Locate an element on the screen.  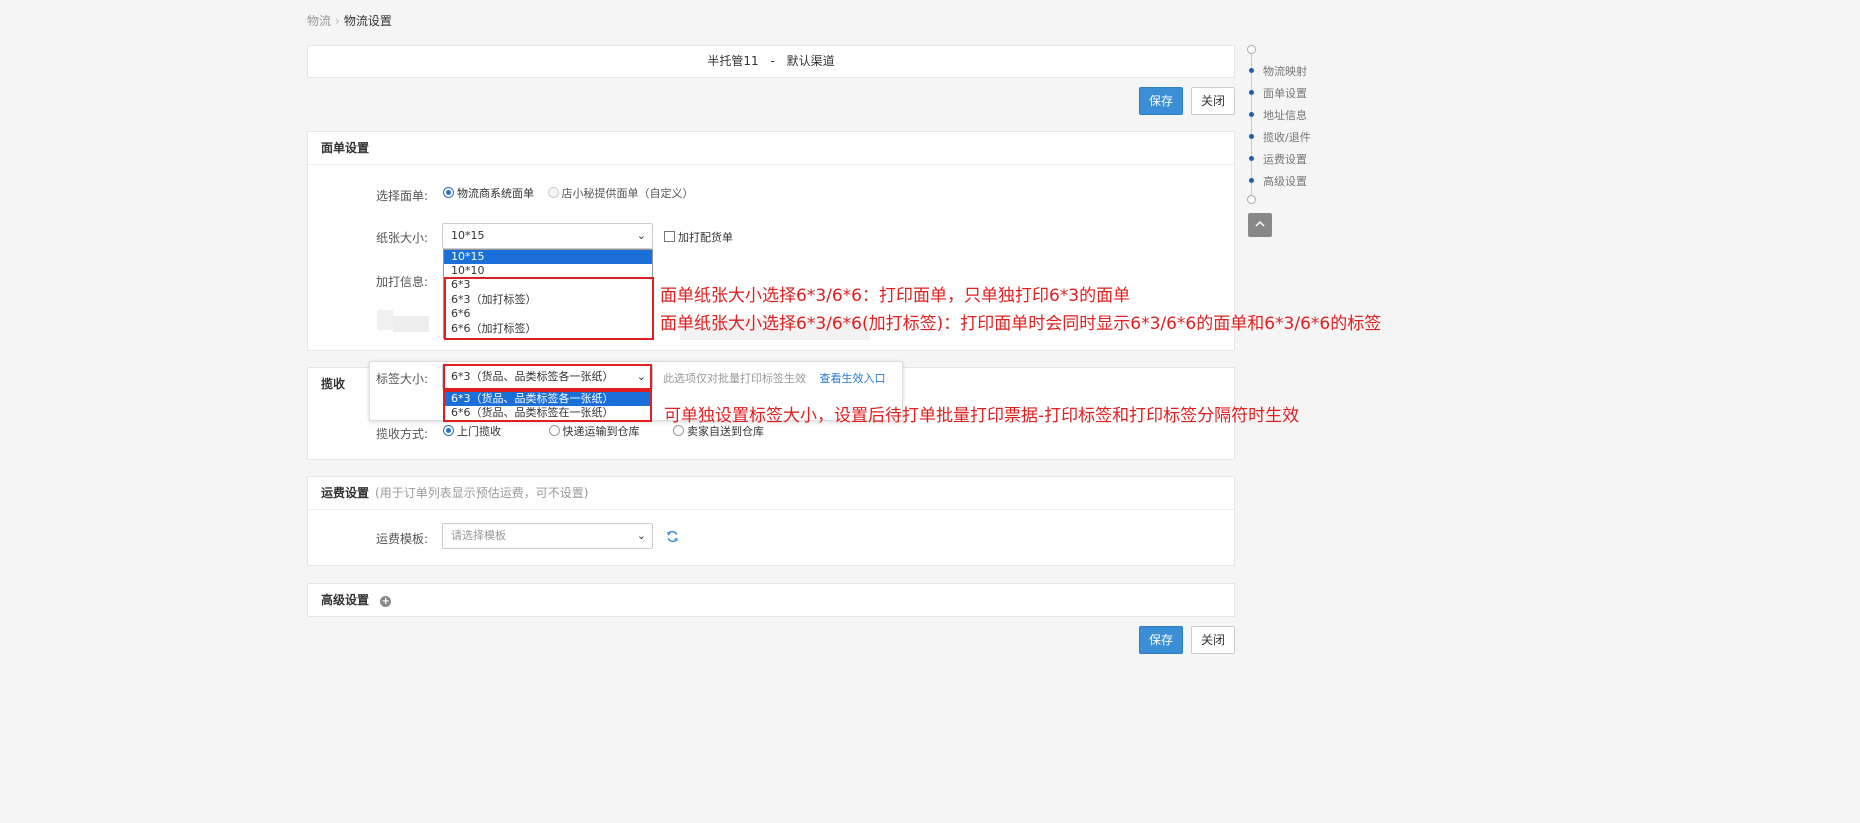
freight-template-select: 请选择模板 ⌄ is located at coordinates (547, 536).